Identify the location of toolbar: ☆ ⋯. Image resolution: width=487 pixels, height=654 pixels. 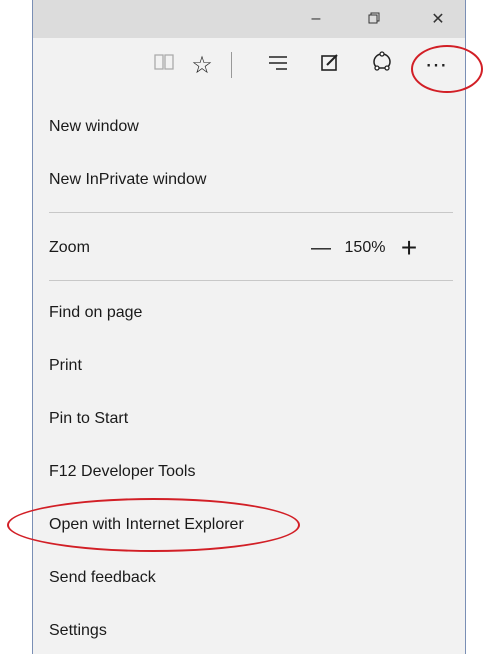
(249, 65).